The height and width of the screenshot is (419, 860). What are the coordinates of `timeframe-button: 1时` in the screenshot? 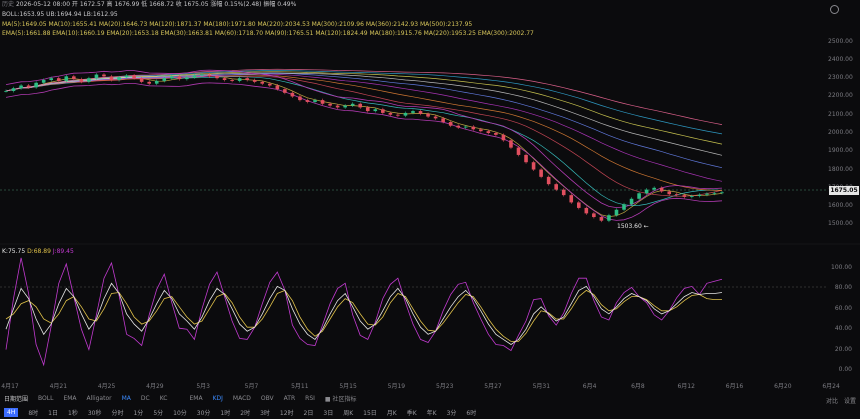 It's located at (225, 412).